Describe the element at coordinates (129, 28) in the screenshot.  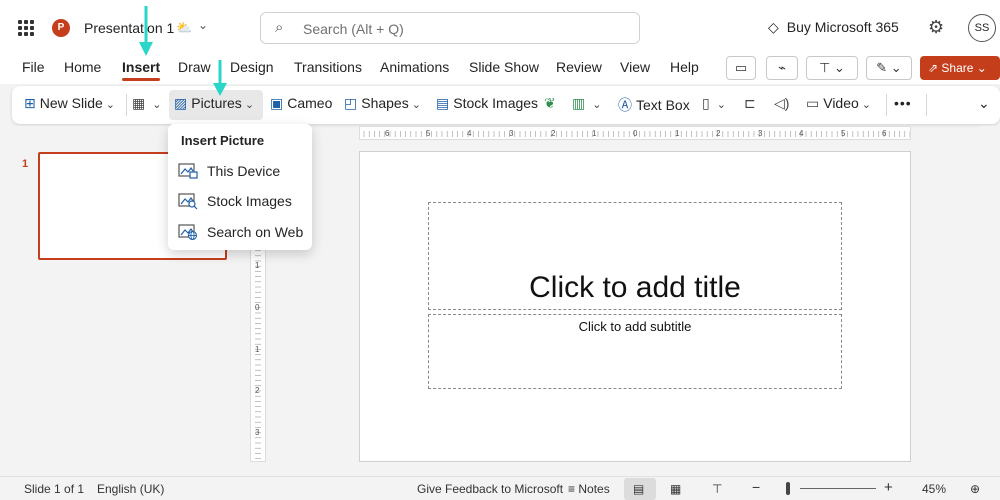
I see `document-title: Presentation 1` at that location.